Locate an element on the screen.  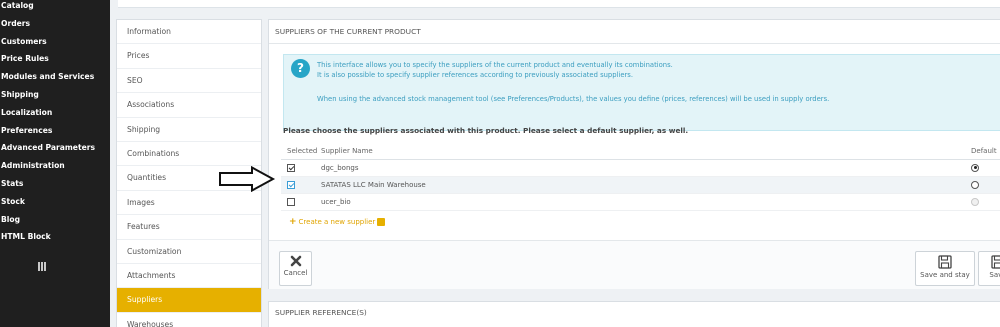
question-circle-icon: ? is located at coordinates (300, 68).